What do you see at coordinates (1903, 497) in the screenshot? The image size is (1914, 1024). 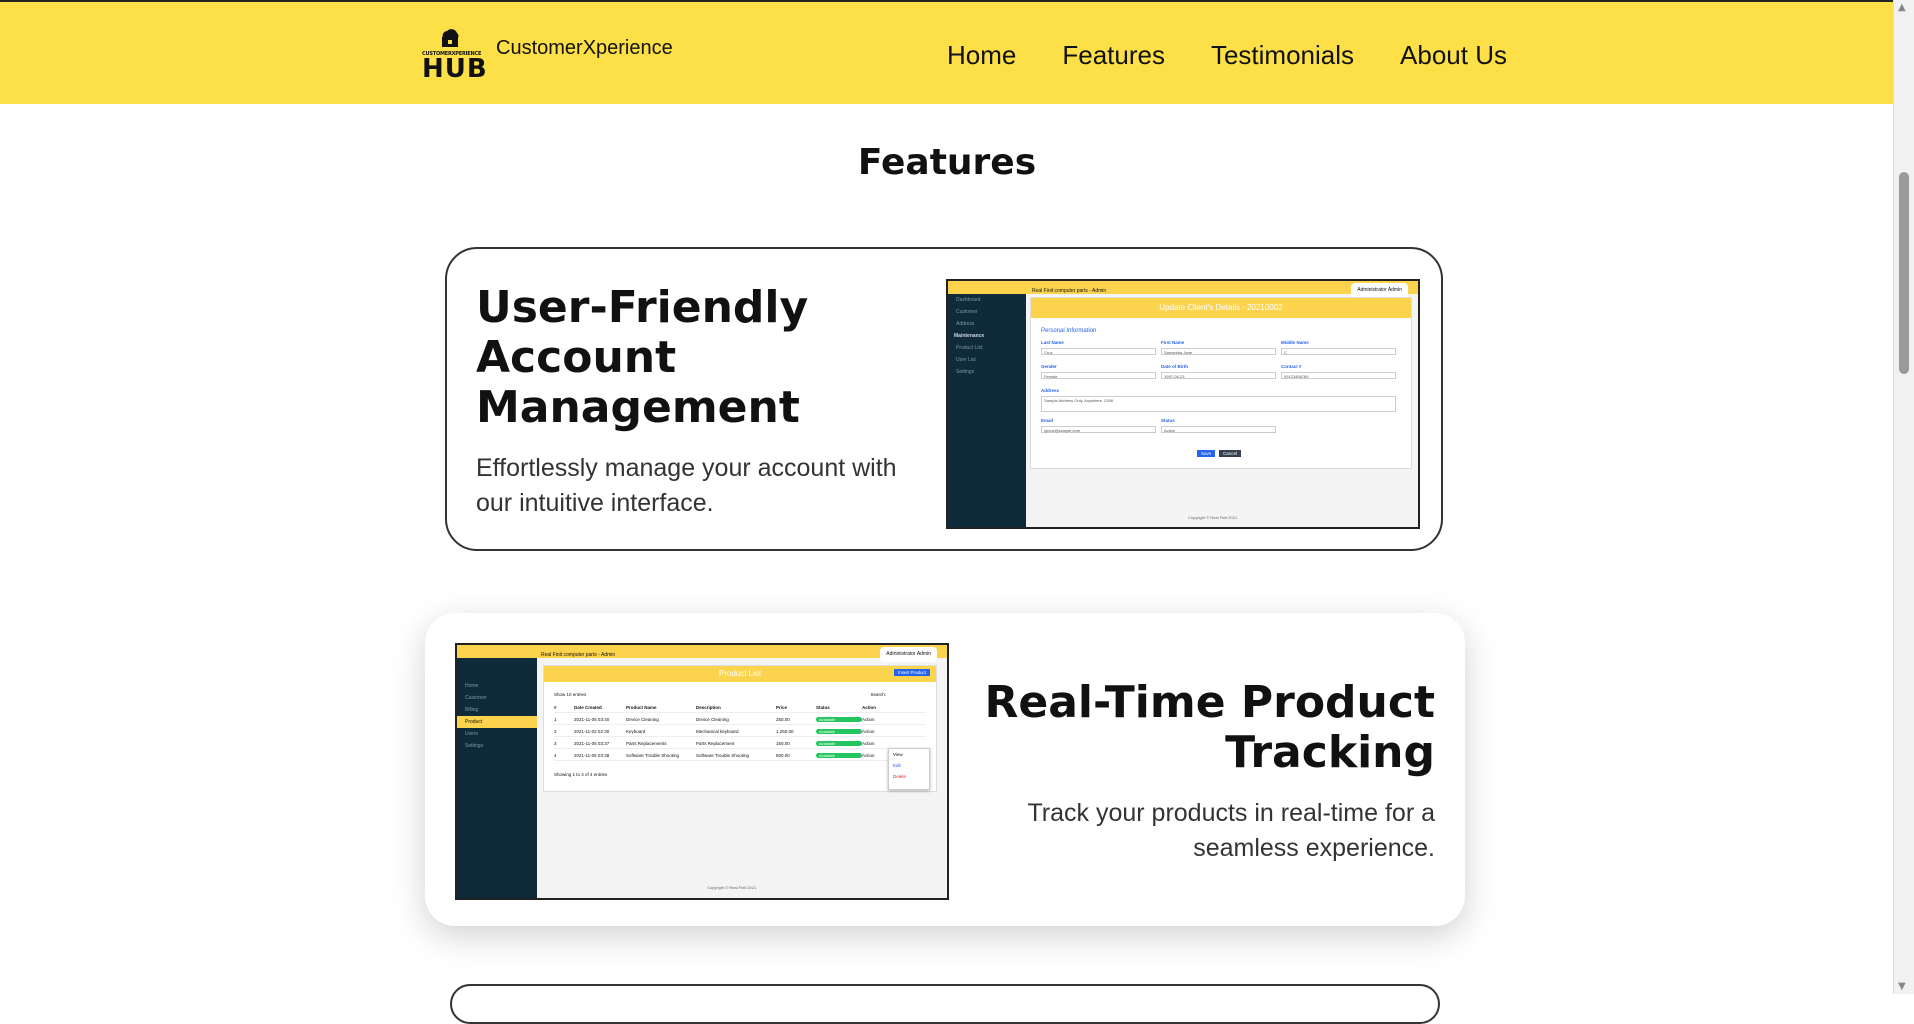 I see `page-scrollbar: ▲ ▼` at bounding box center [1903, 497].